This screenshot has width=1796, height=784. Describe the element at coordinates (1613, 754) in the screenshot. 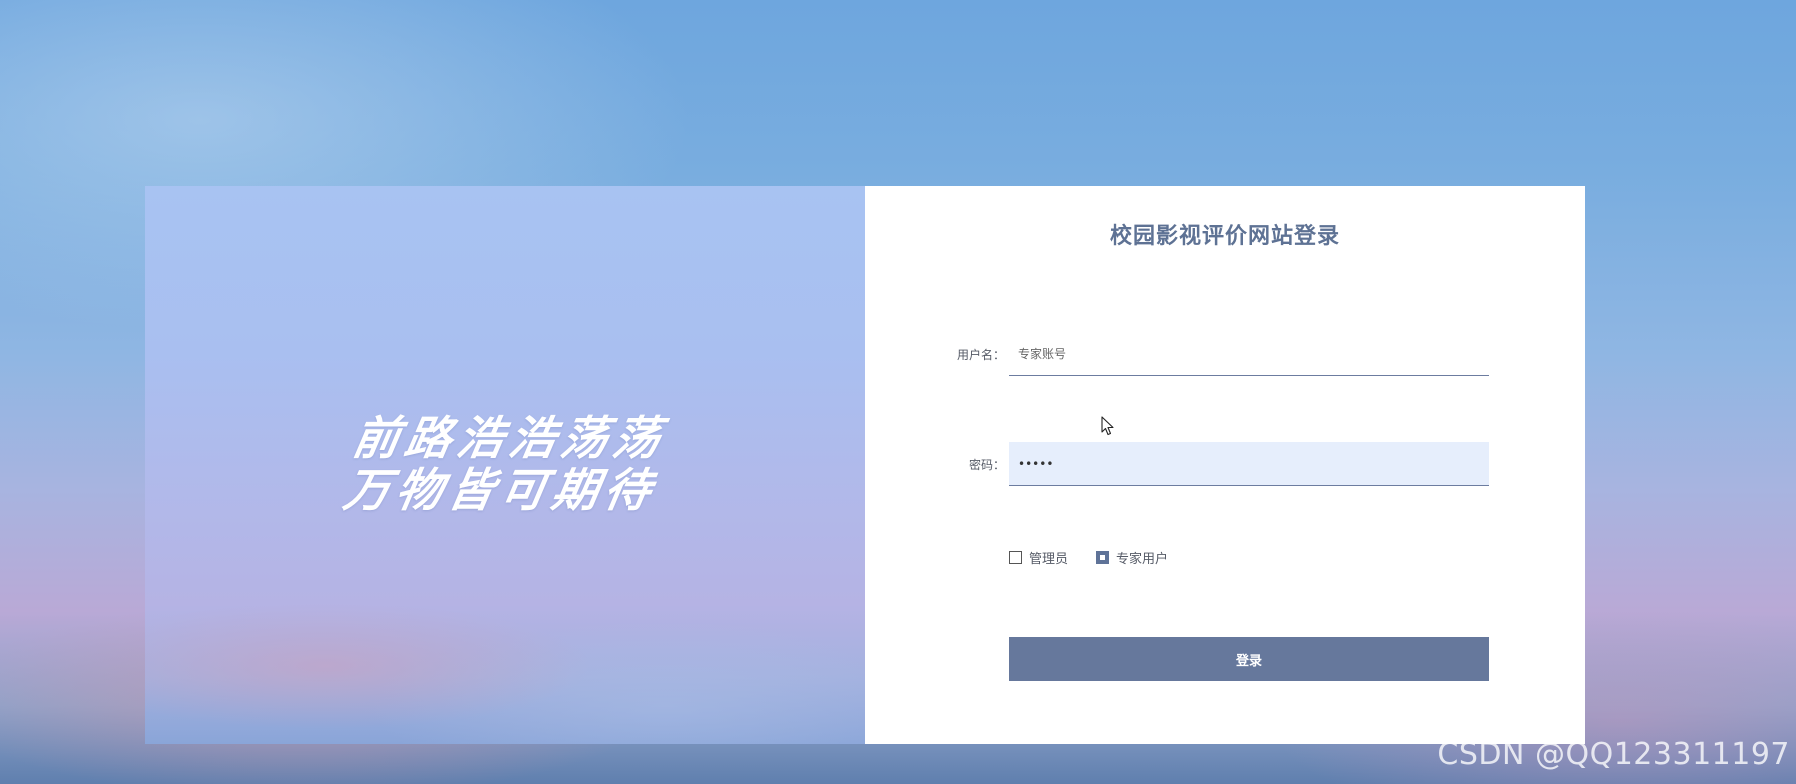

I see `watermark: CSDN @QQ123311197` at that location.